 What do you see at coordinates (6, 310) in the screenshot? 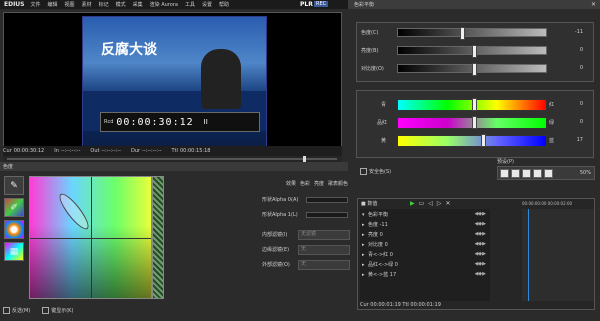
I see `checkbox-icon` at bounding box center [6, 310].